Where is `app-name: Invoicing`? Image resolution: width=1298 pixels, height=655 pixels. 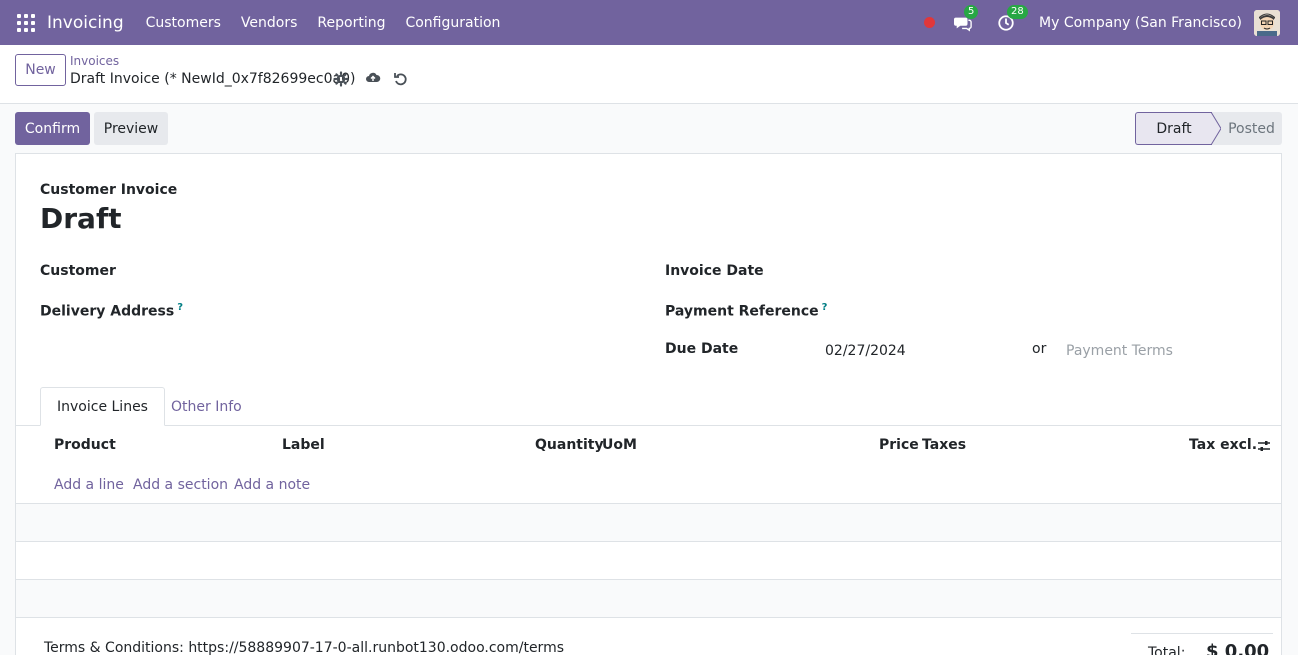
app-name: Invoicing is located at coordinates (85, 23).